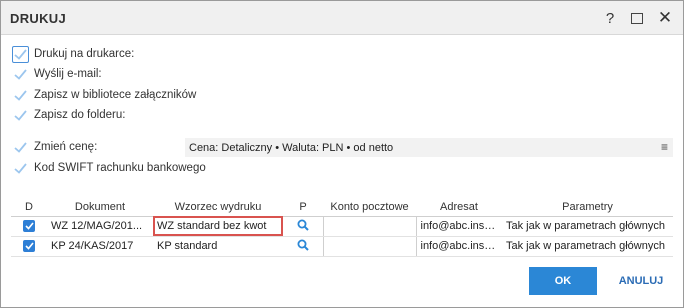  What do you see at coordinates (29, 207) in the screenshot?
I see `column-header-d: D` at bounding box center [29, 207].